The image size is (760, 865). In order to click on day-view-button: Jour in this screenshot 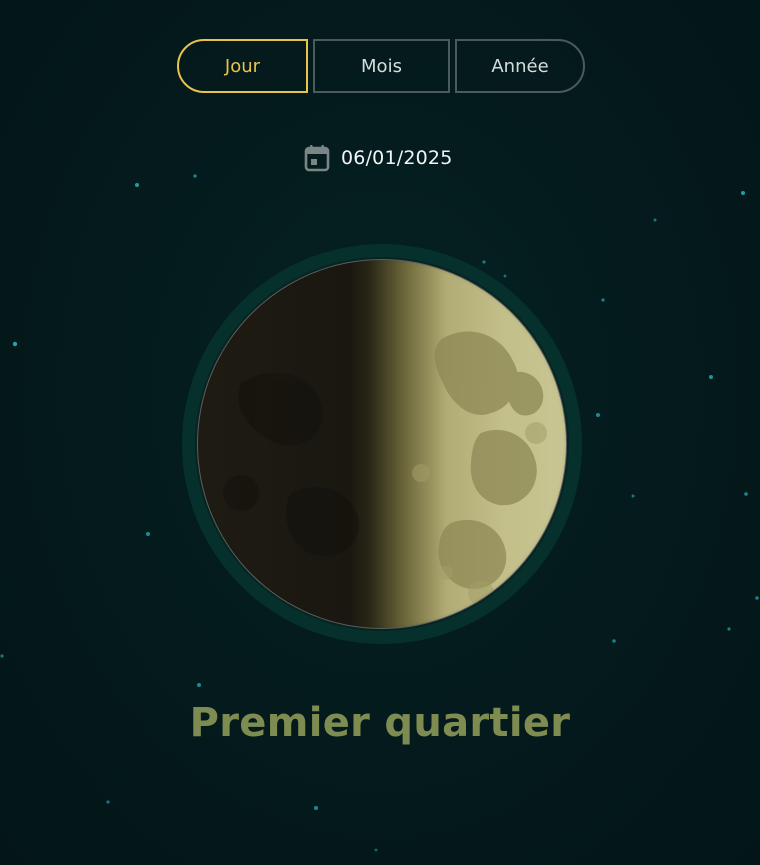, I will do `click(242, 66)`.